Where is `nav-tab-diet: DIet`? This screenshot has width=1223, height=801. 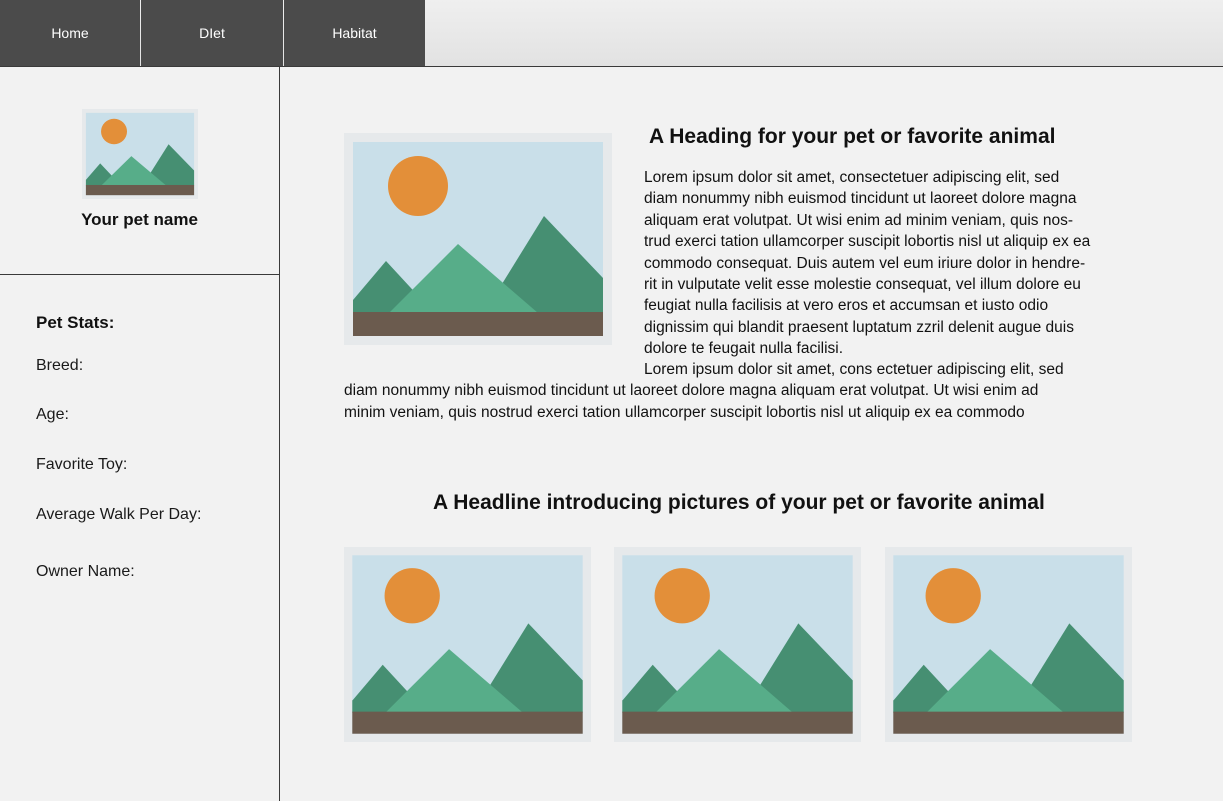 nav-tab-diet: DIet is located at coordinates (212, 33).